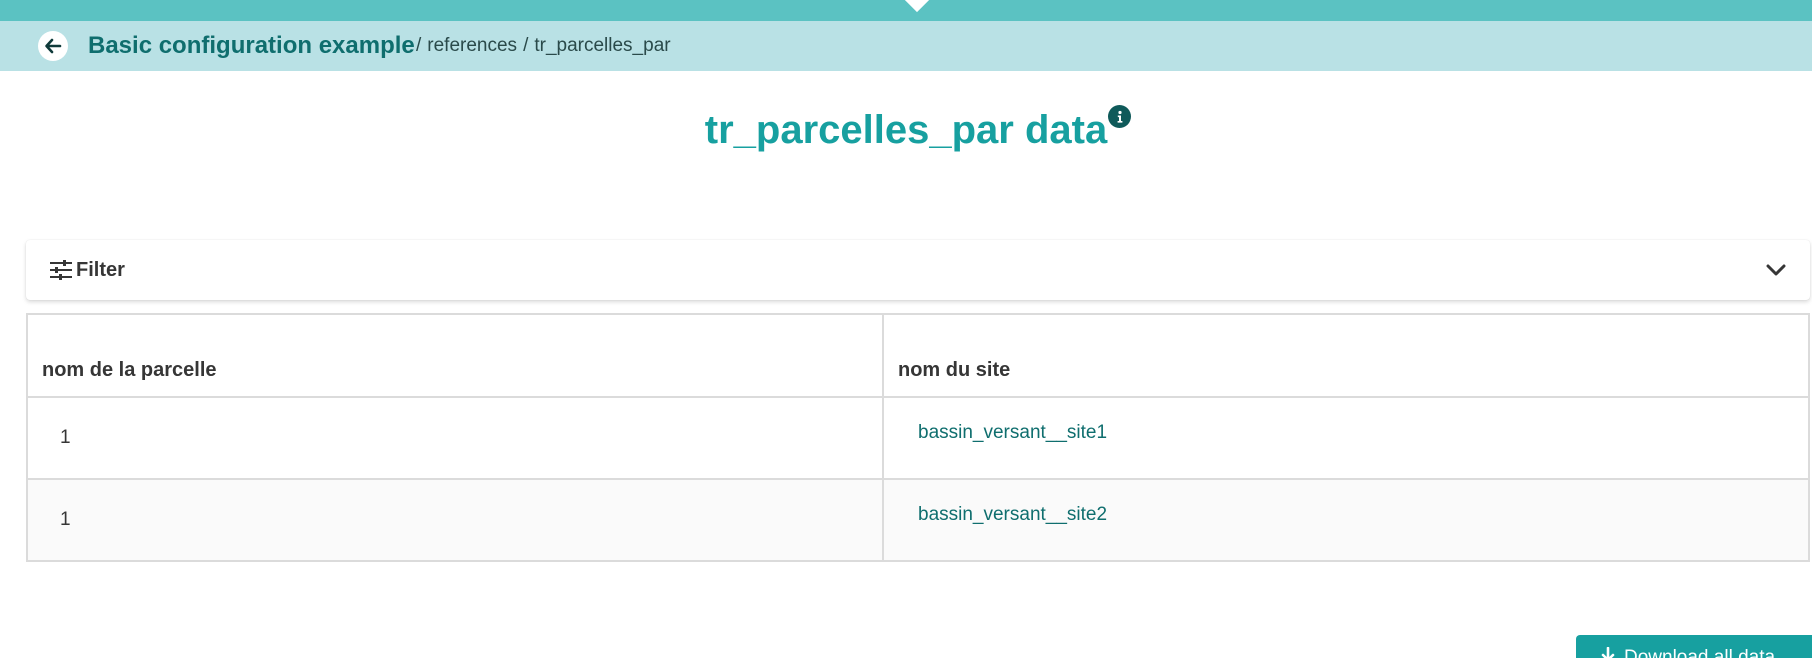  Describe the element at coordinates (1608, 652) in the screenshot. I see `download-icon` at that location.